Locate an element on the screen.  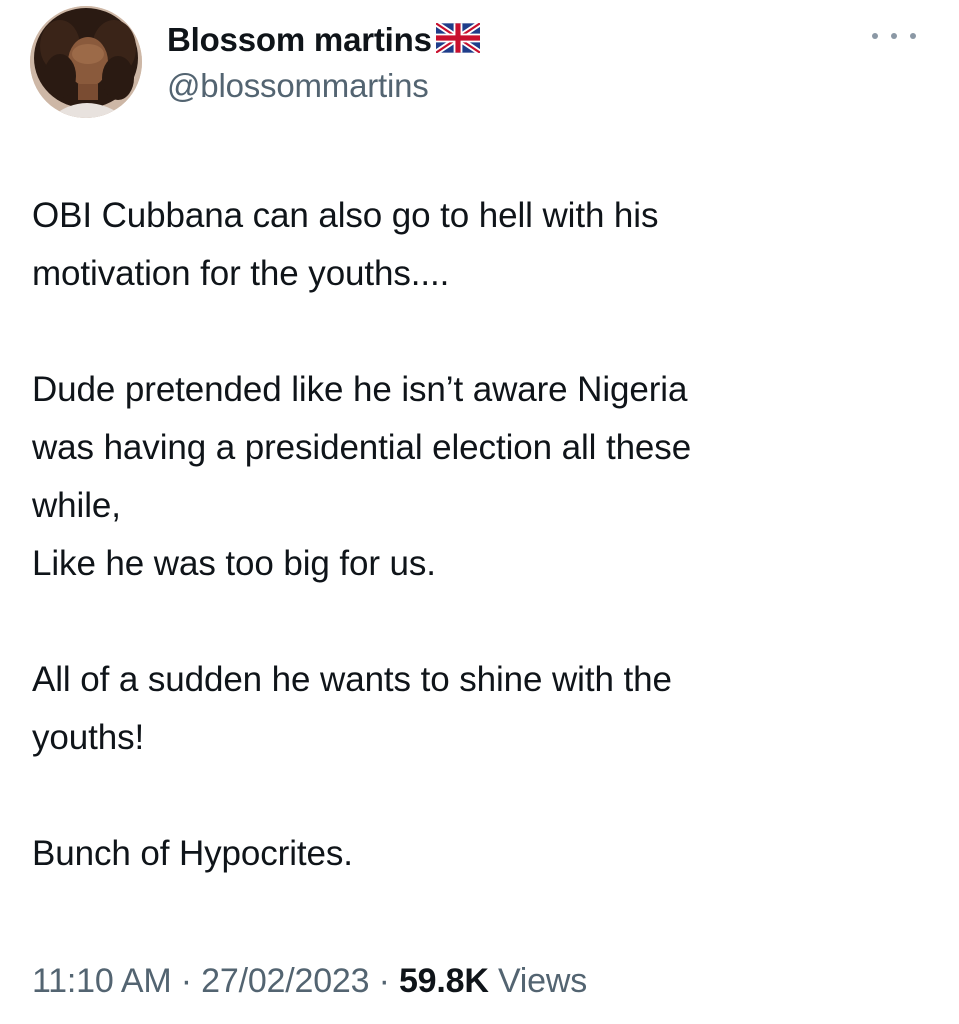
tweet-meta: 11:10 AM · 27/02/2023 · 59.8K Views is located at coordinates (309, 981).